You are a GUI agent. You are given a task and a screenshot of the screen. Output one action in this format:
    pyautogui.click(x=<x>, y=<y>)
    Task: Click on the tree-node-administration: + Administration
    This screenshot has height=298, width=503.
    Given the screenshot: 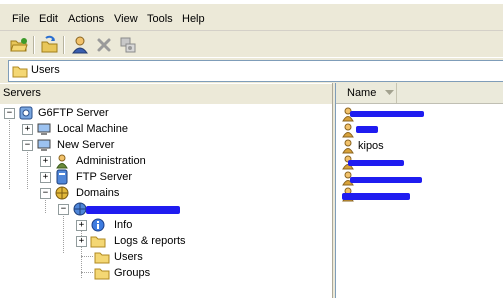 What is the action you would take?
    pyautogui.click(x=110, y=161)
    